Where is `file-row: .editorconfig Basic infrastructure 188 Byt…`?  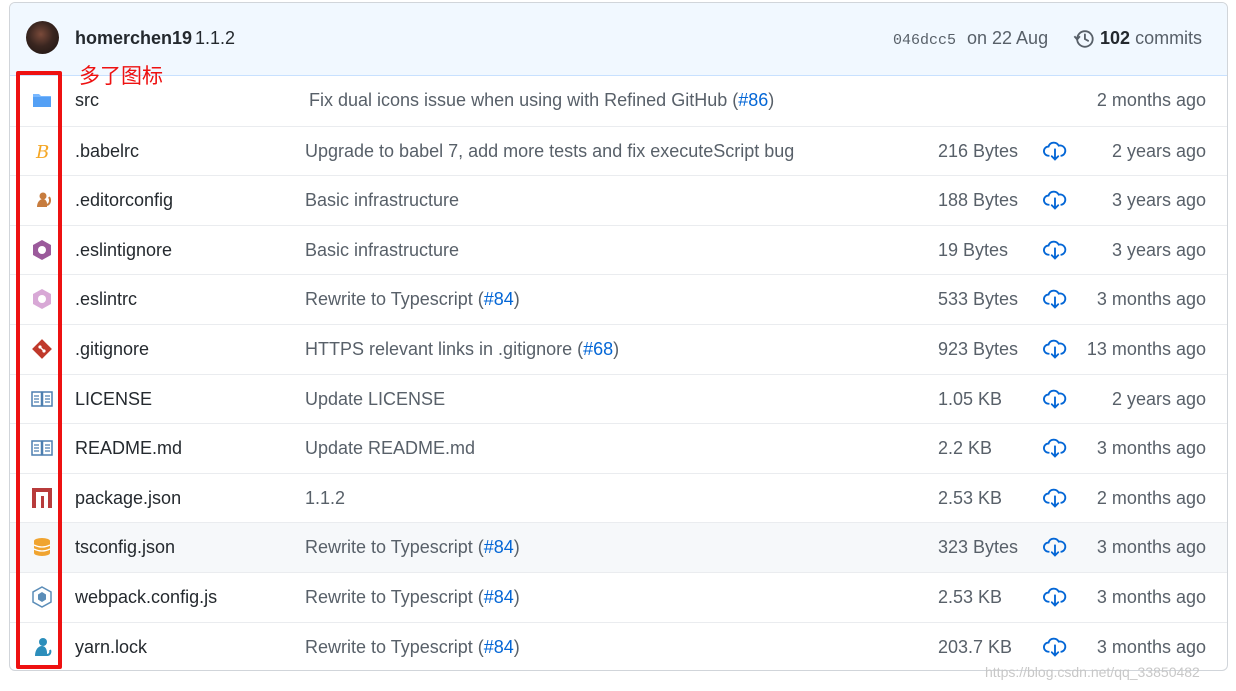
file-row: .editorconfig Basic infrastructure 188 Byt… is located at coordinates (618, 200).